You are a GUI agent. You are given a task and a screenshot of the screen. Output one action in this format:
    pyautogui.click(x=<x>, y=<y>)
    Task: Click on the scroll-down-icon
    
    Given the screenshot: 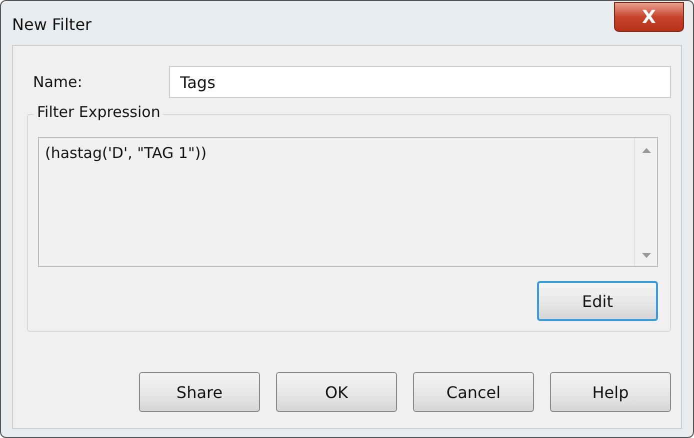 What is the action you would take?
    pyautogui.click(x=646, y=255)
    